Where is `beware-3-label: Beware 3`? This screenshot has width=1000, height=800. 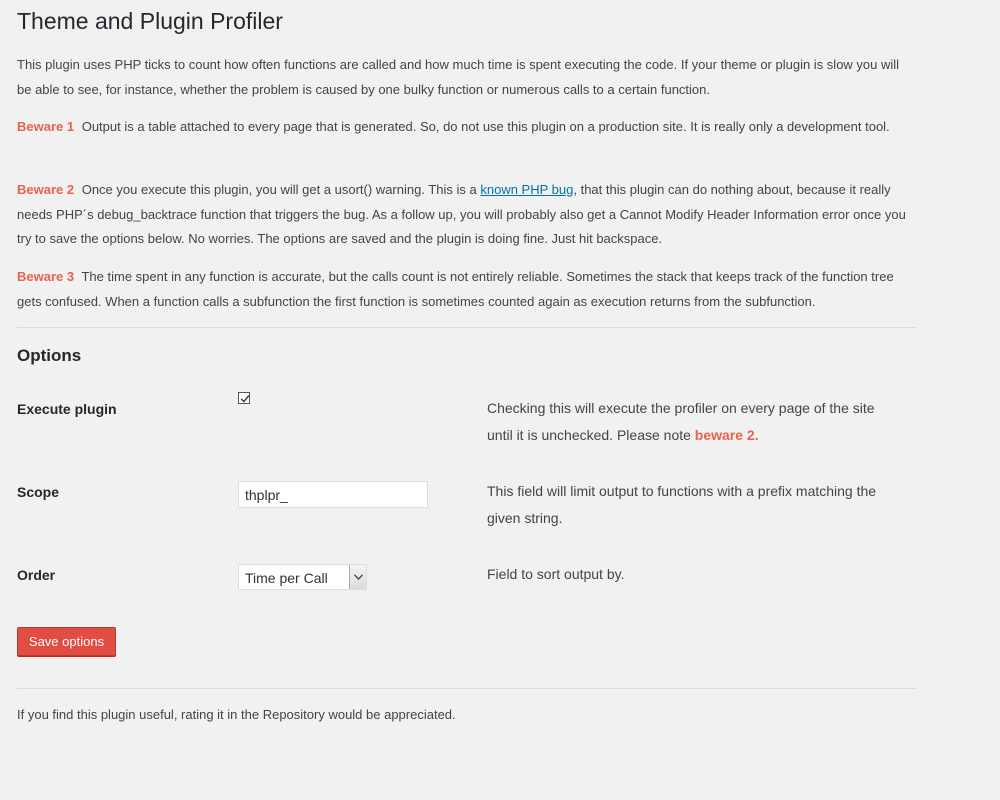 beware-3-label: Beware 3 is located at coordinates (46, 276).